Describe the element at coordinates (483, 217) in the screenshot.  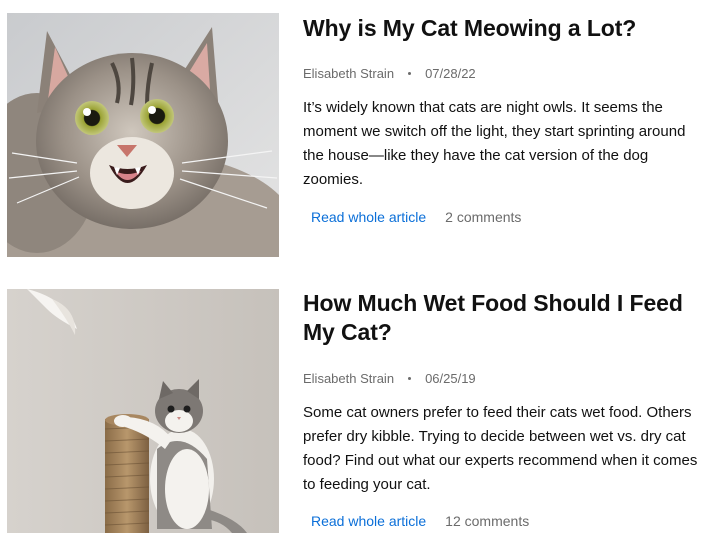
I see `comments-link: 2 comments` at that location.